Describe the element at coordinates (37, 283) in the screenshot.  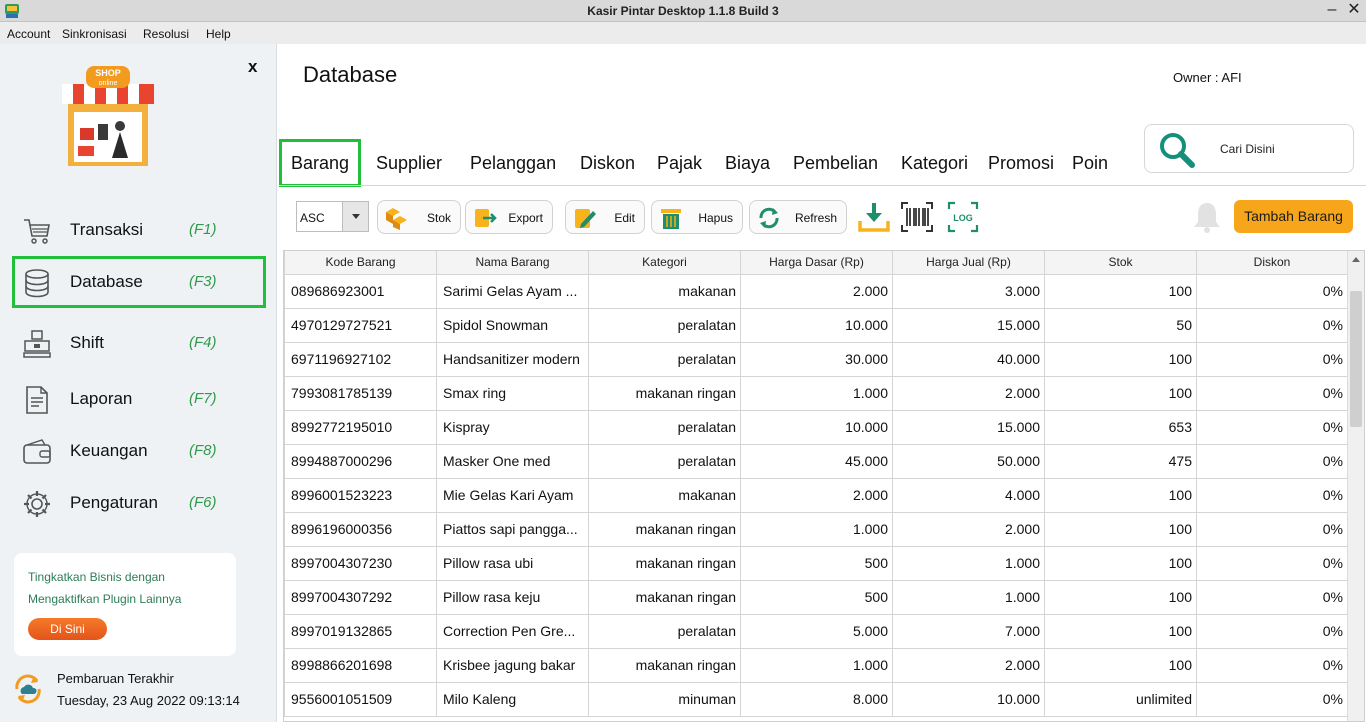
I see `database-icon` at that location.